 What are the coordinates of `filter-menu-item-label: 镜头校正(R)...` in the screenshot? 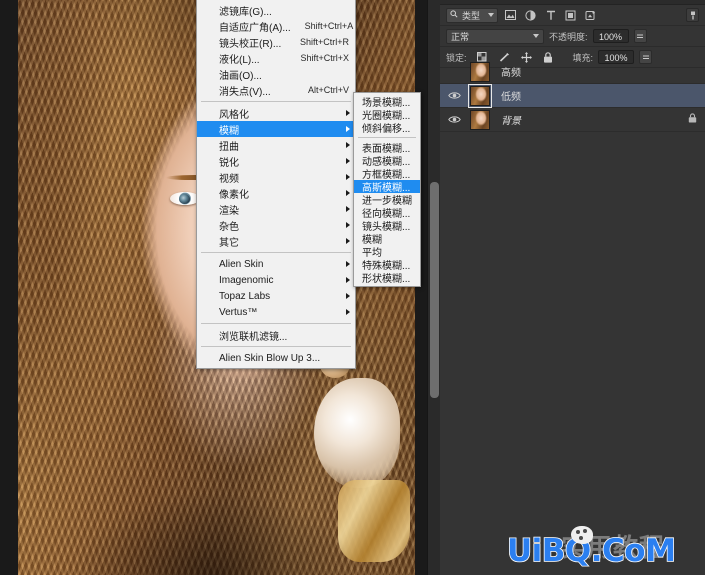 It's located at (250, 44).